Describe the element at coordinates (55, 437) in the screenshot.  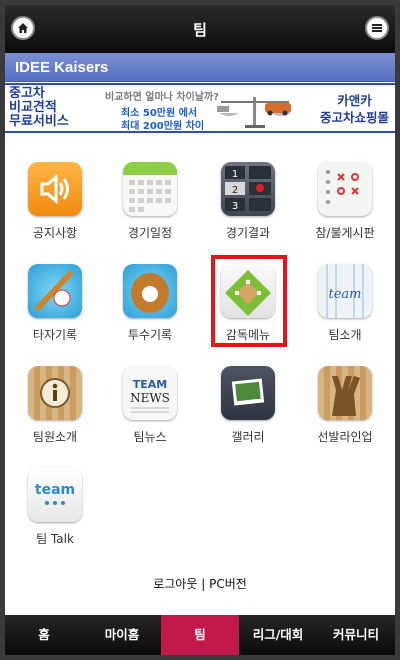
I see `menu-item-label: 팀원소개` at that location.